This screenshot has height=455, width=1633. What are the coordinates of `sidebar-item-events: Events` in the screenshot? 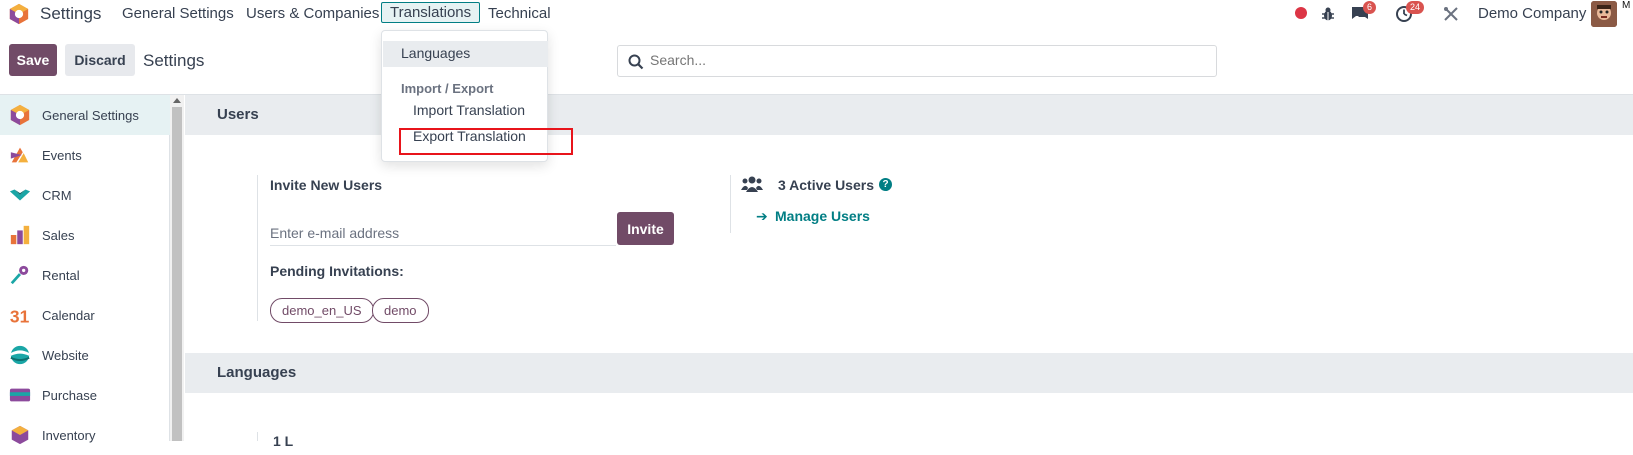 It's located at (85, 155).